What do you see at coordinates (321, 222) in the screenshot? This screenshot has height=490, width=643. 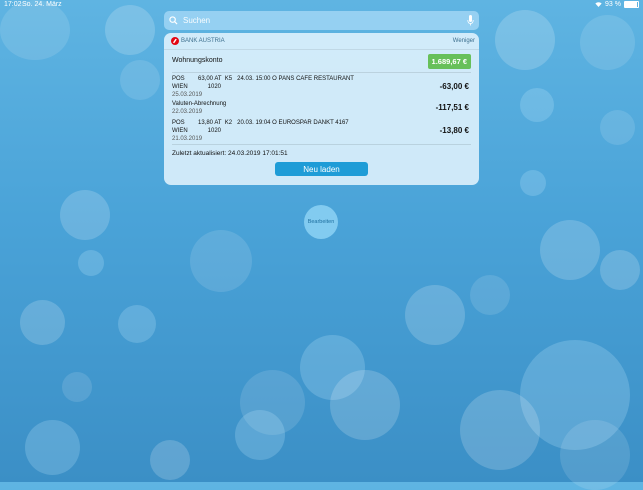 I see `edit-button: Bearbeiten` at bounding box center [321, 222].